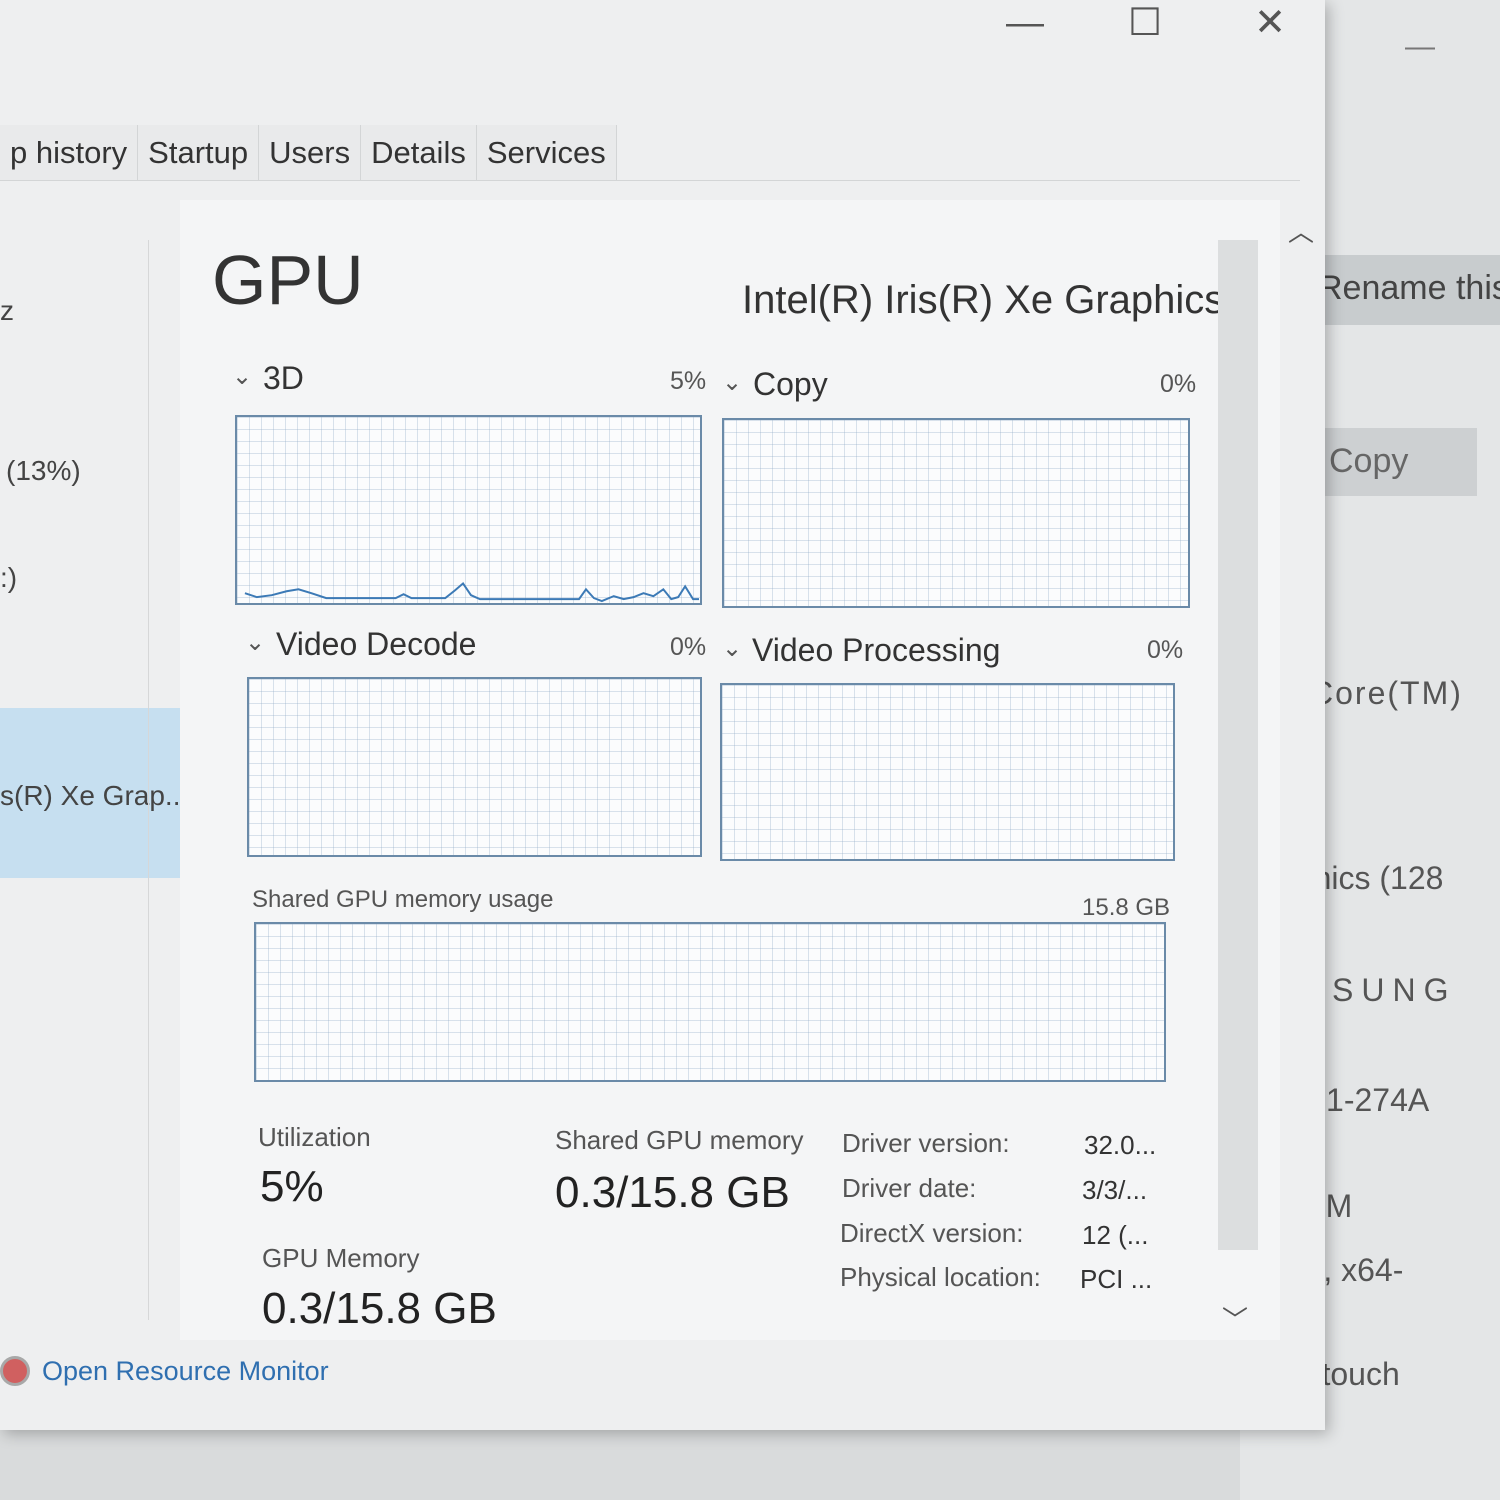 The width and height of the screenshot is (1500, 1500). I want to click on shared-memory-graph-label: Shared GPU memory usage, so click(403, 899).